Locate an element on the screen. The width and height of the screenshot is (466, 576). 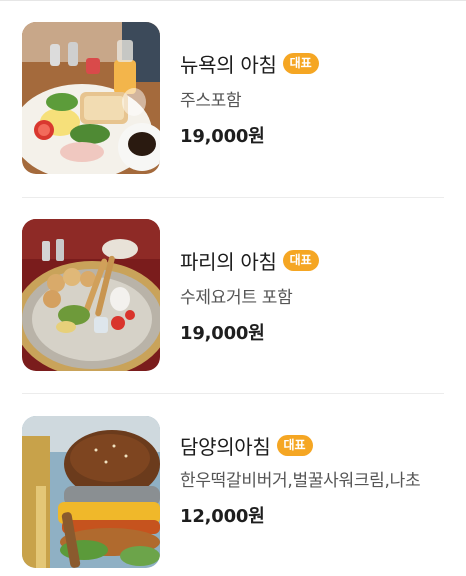
menu-description: 한우떡갈비버거,벌꿀사워크림,나초 is located at coordinates (300, 481).